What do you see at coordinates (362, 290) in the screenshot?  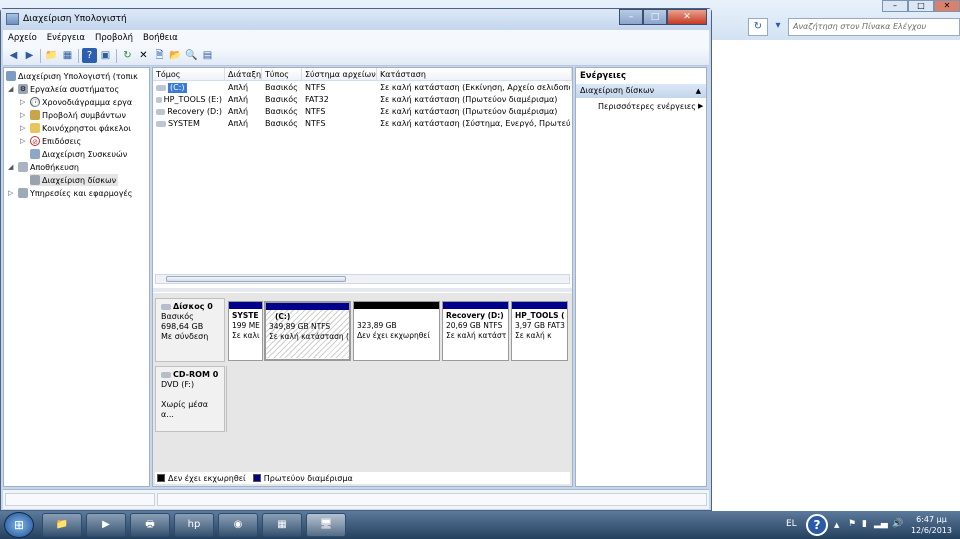 I see `pane-splitter` at bounding box center [362, 290].